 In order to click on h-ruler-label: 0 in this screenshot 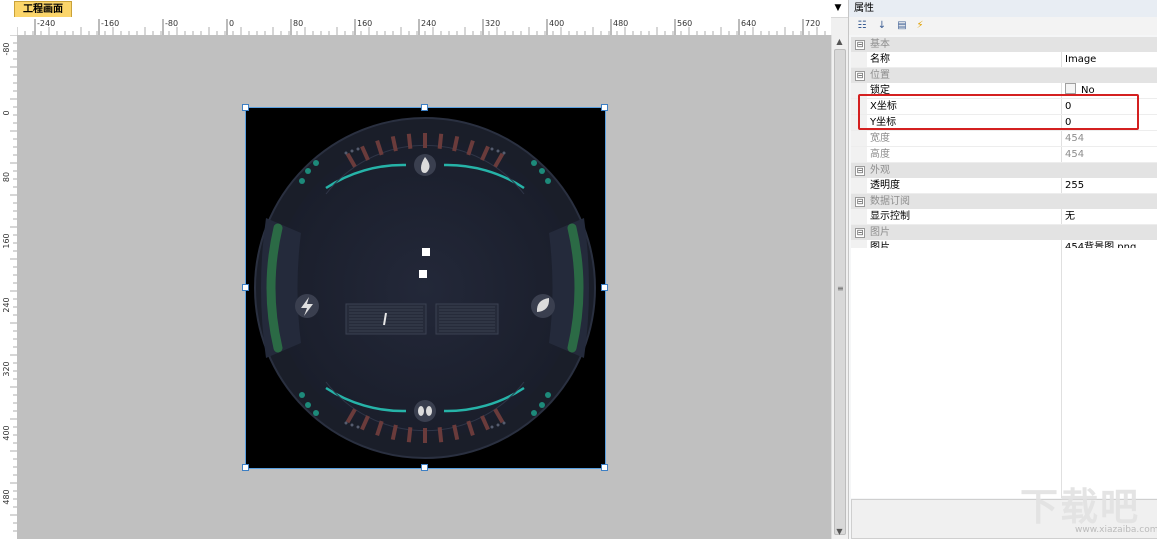, I will do `click(231, 23)`.